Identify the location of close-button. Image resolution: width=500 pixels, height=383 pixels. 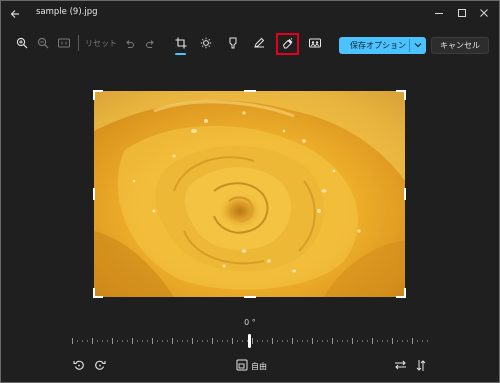
(484, 13).